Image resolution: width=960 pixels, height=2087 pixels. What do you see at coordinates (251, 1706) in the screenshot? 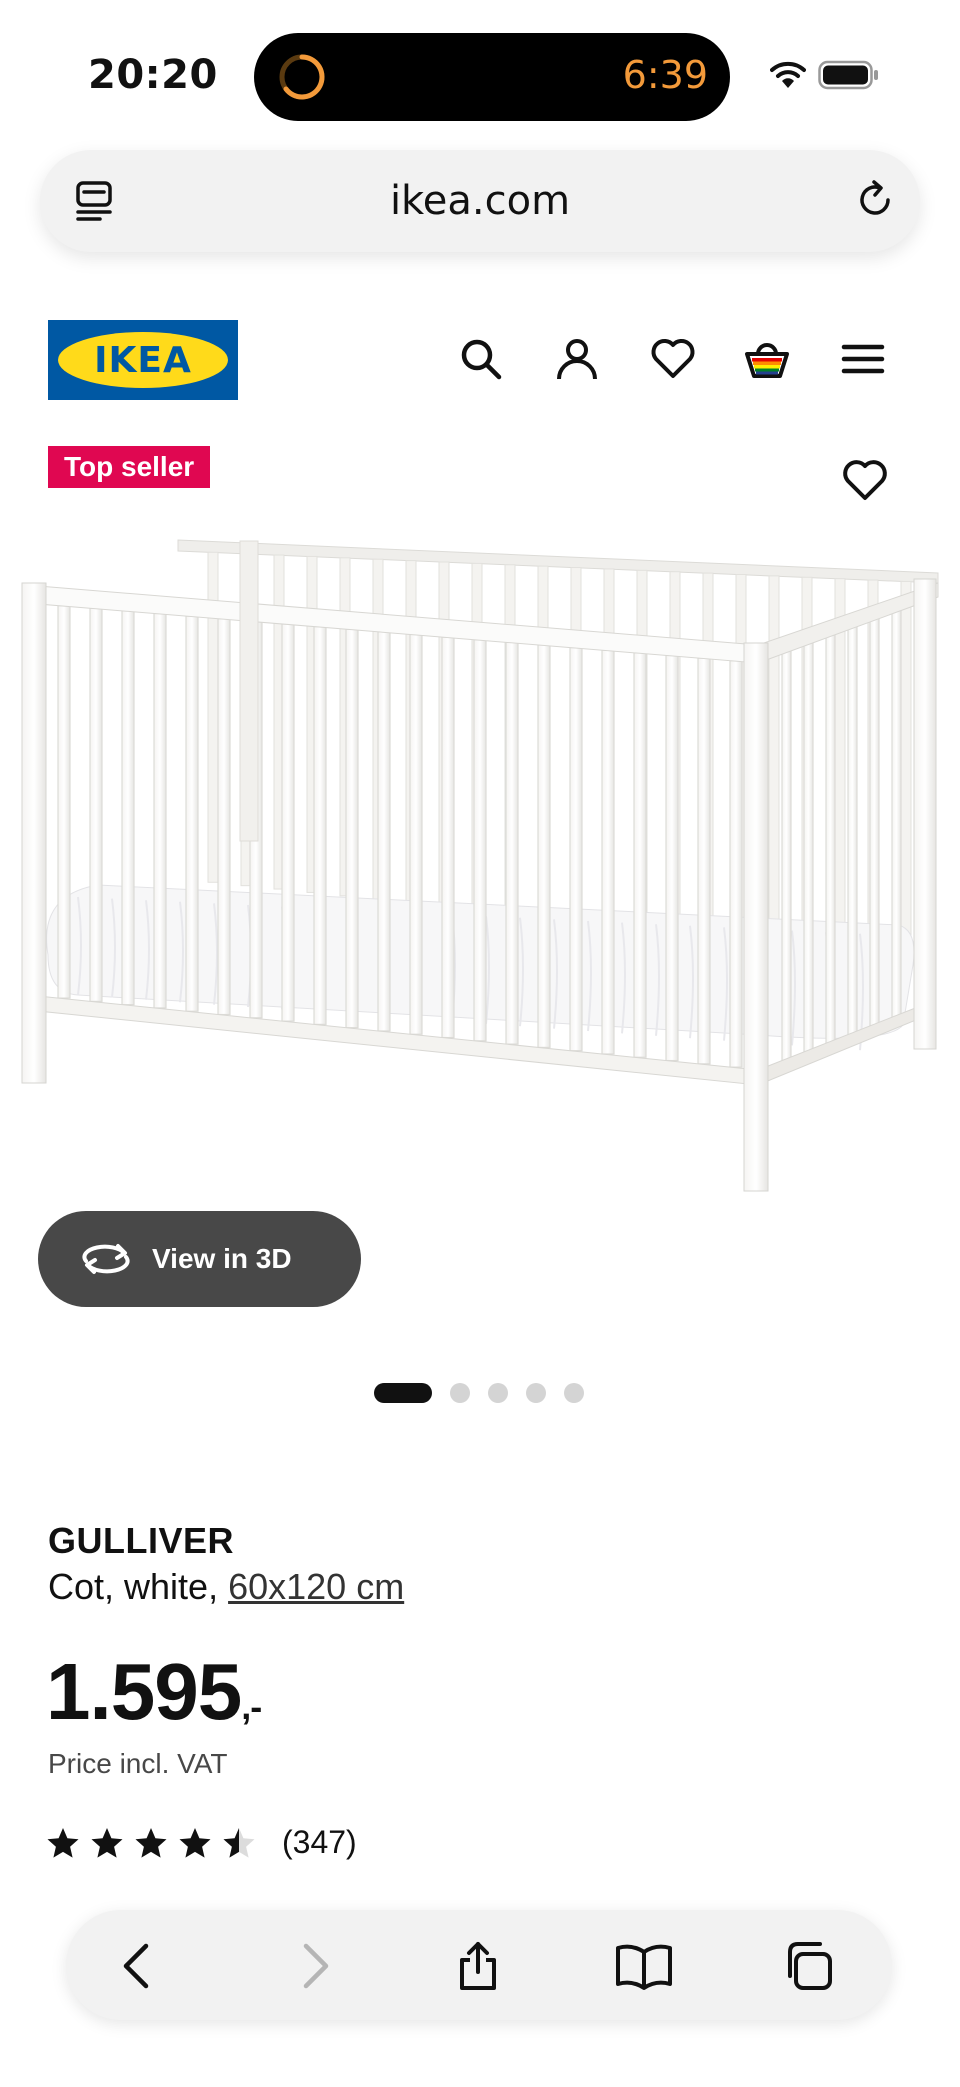
I see `price-suffix: ,-` at bounding box center [251, 1706].